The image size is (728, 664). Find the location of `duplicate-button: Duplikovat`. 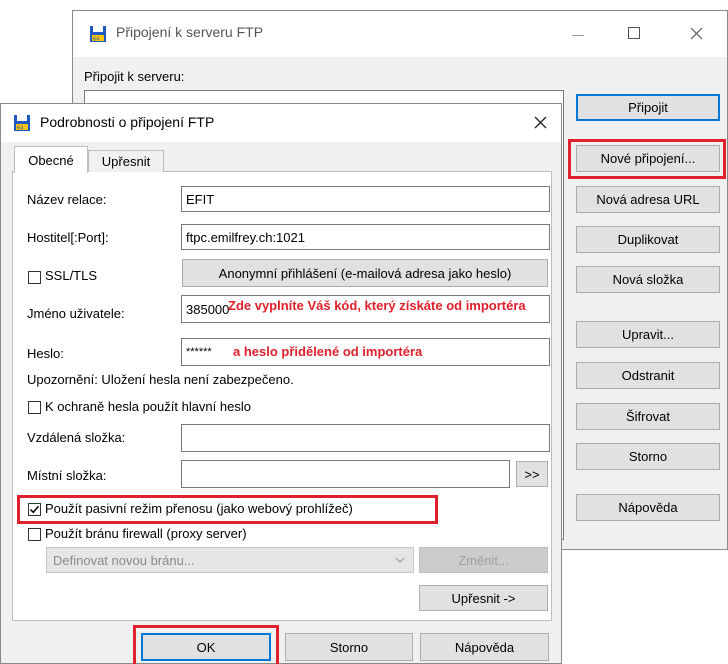

duplicate-button: Duplikovat is located at coordinates (648, 239).